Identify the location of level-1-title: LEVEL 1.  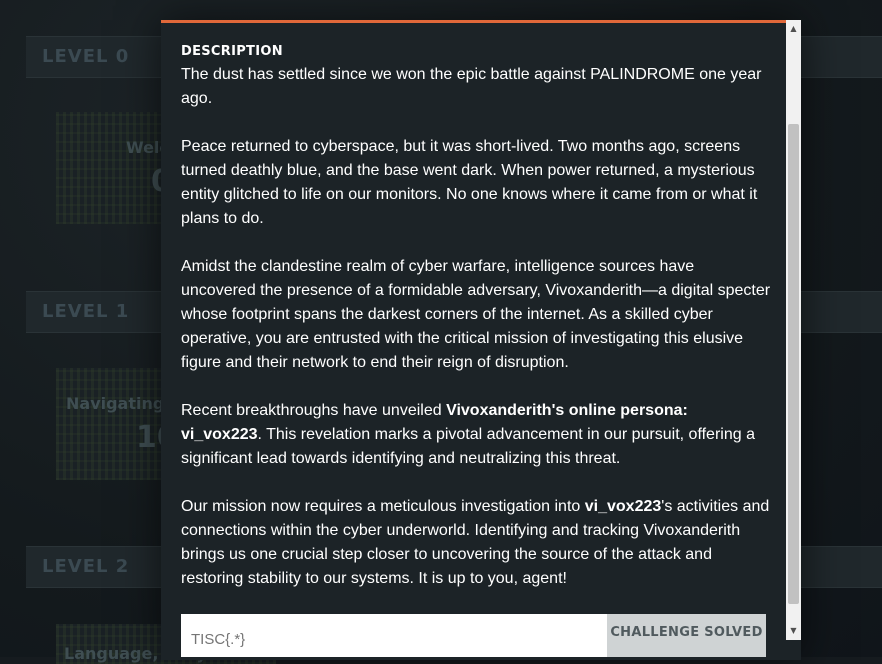
(86, 311).